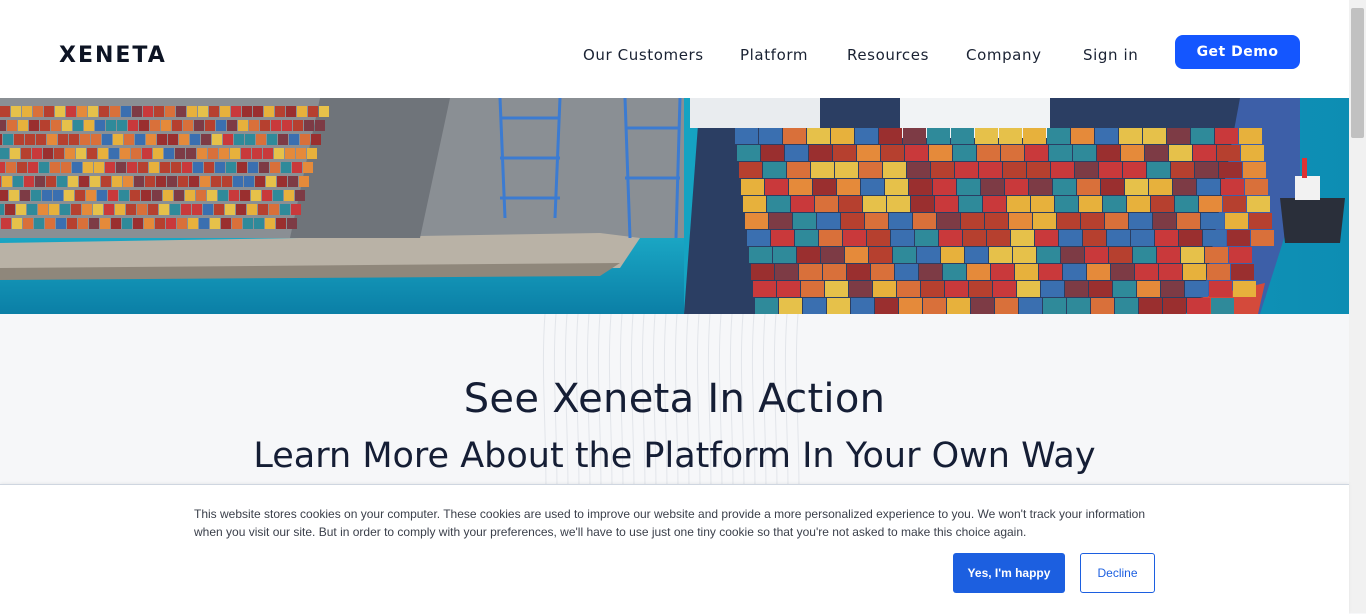 The image size is (1366, 614). What do you see at coordinates (1004, 55) in the screenshot?
I see `nav-company: Company` at bounding box center [1004, 55].